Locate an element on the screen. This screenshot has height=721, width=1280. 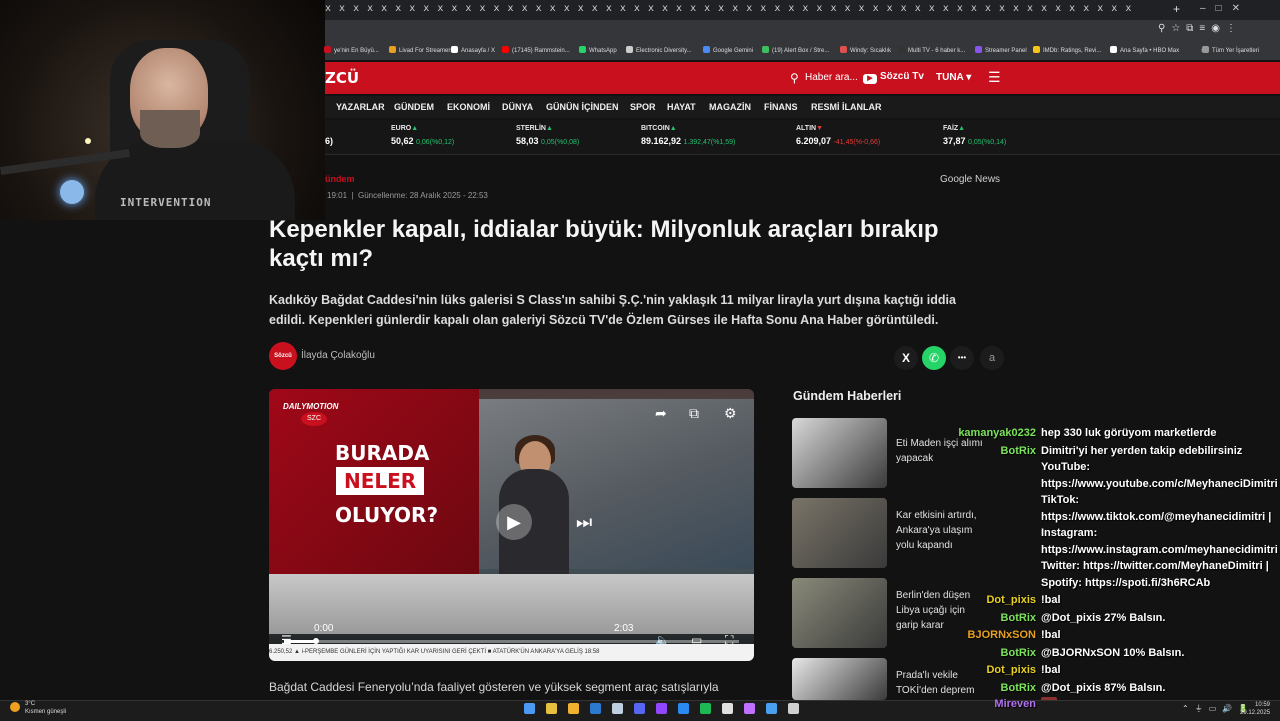
video-headline-2: NELER is located at coordinates (380, 481).